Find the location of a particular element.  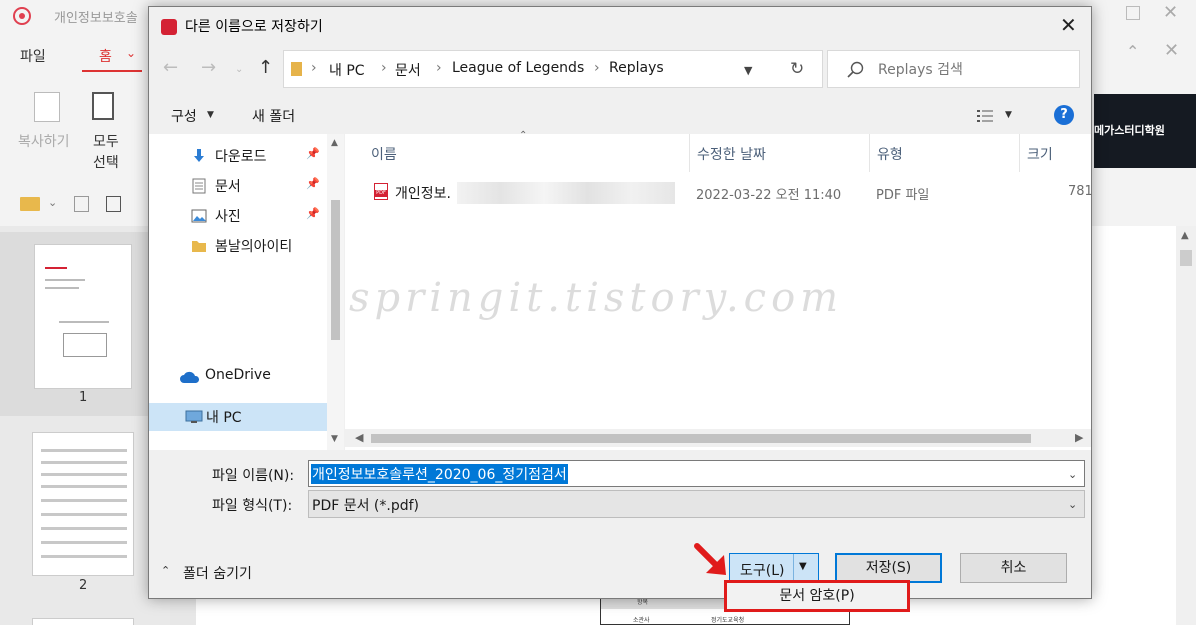

up-arrow-icon: ↑ is located at coordinates (265, 67).